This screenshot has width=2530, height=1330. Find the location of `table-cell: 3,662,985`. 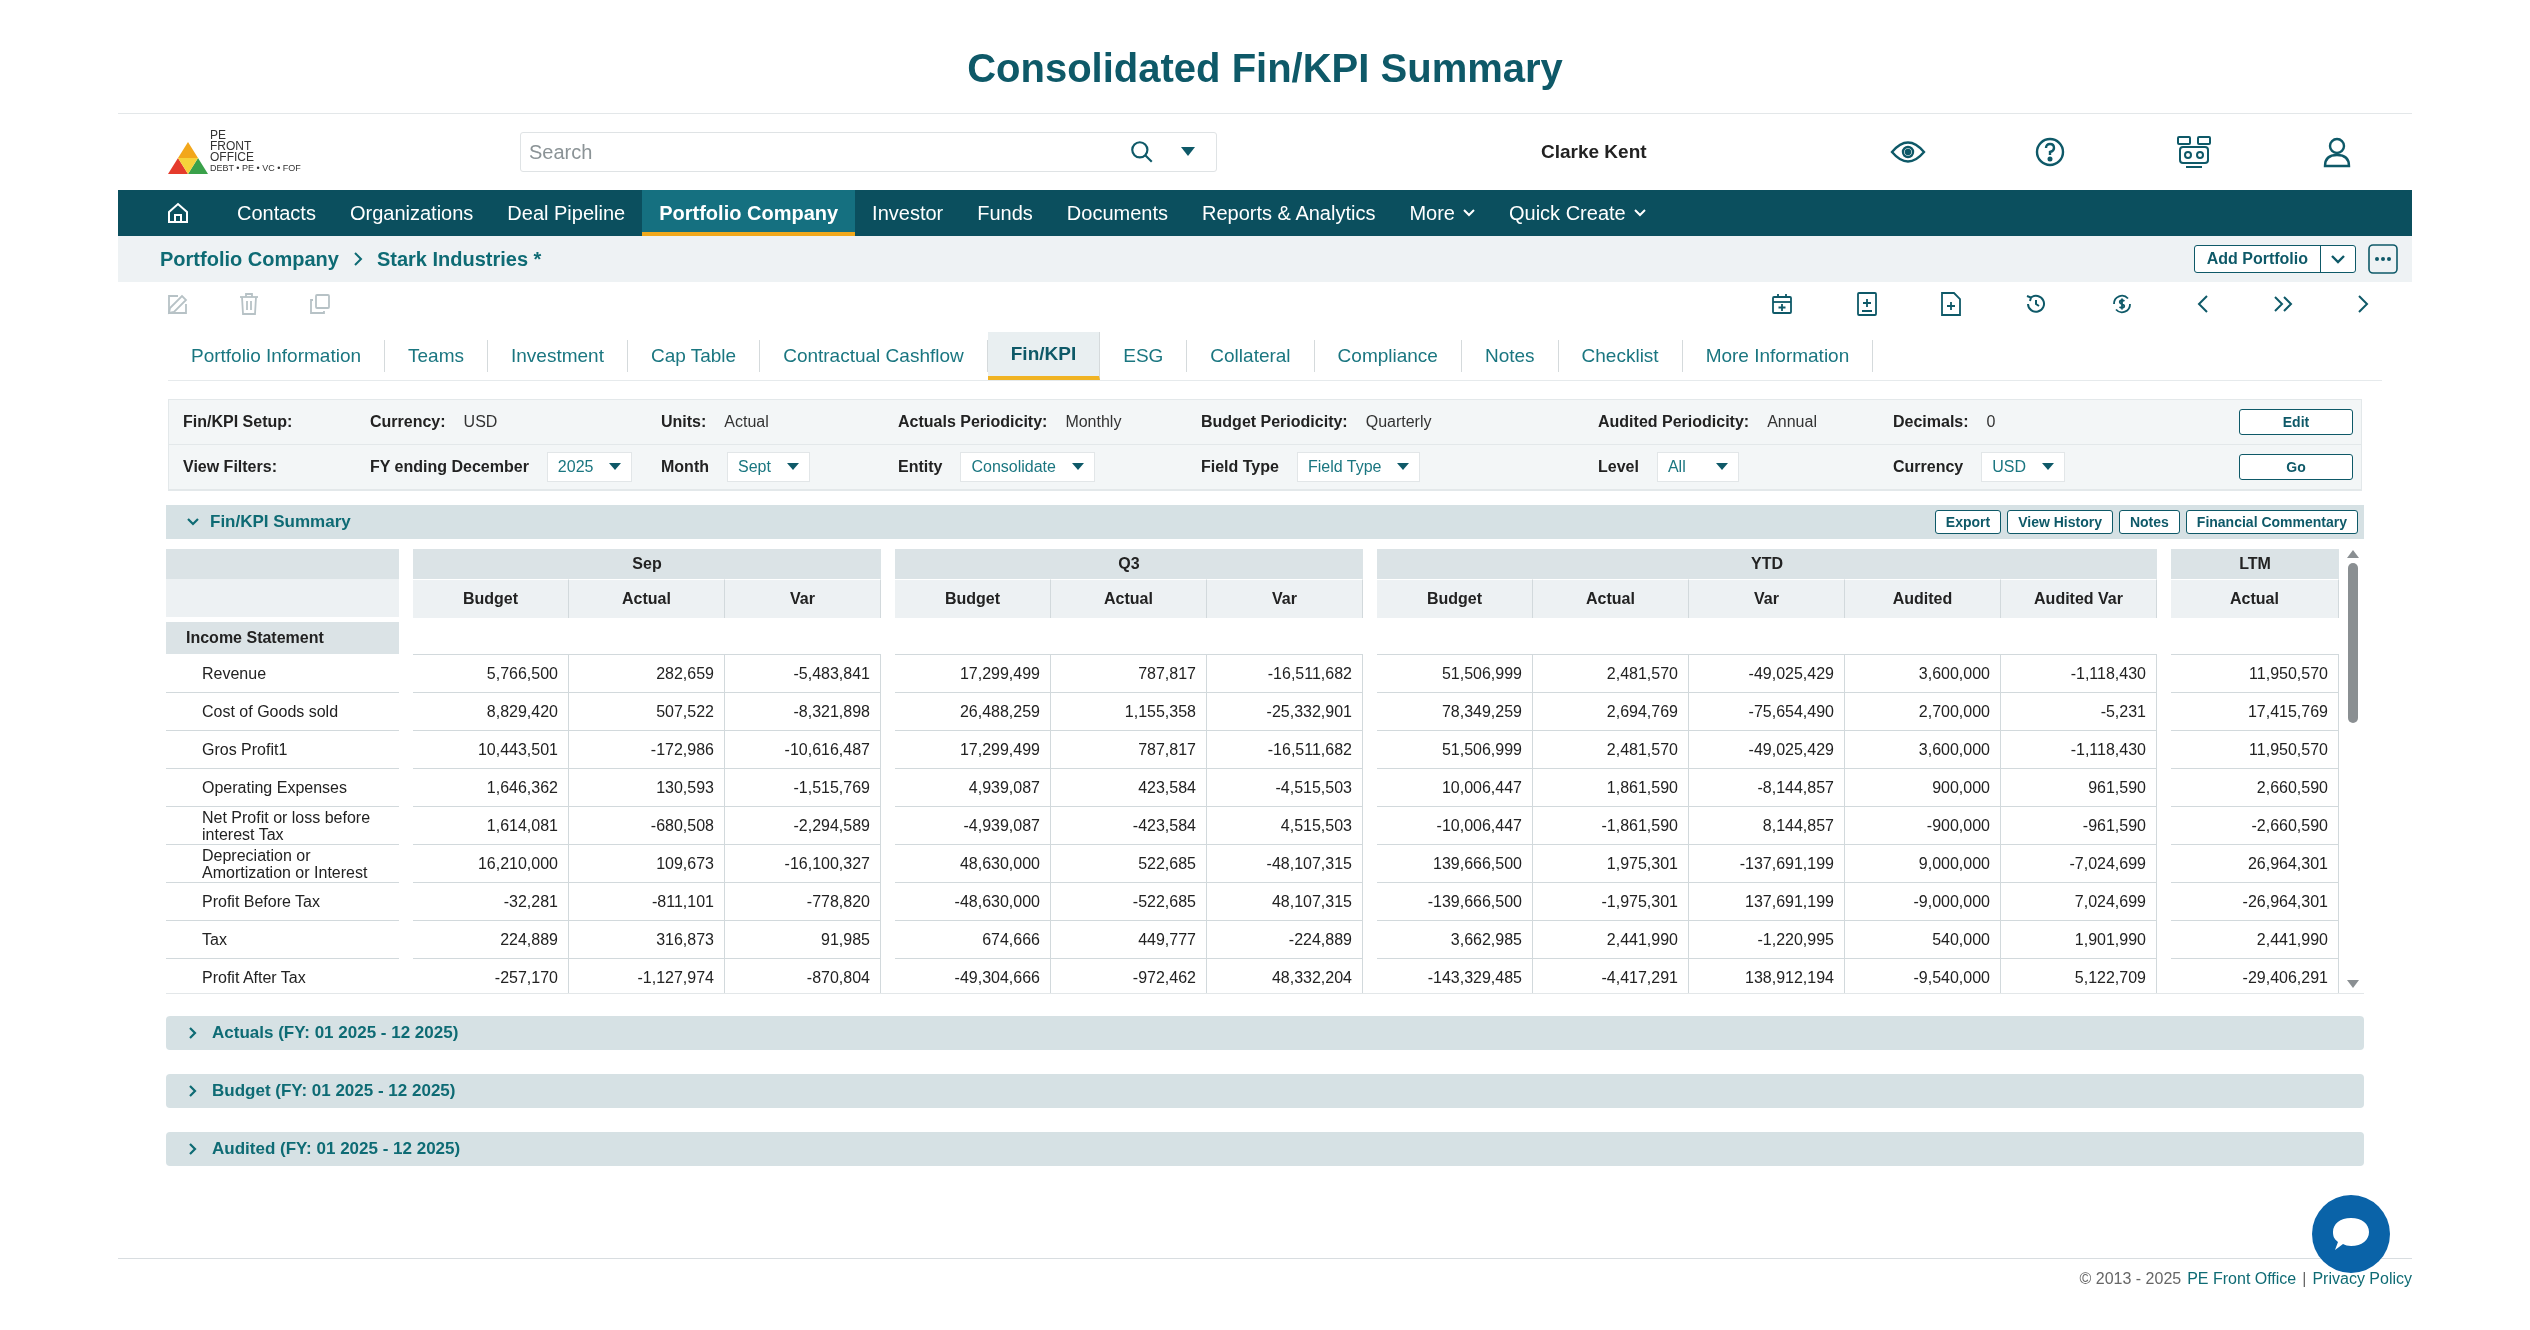

table-cell: 3,662,985 is located at coordinates (1455, 940).